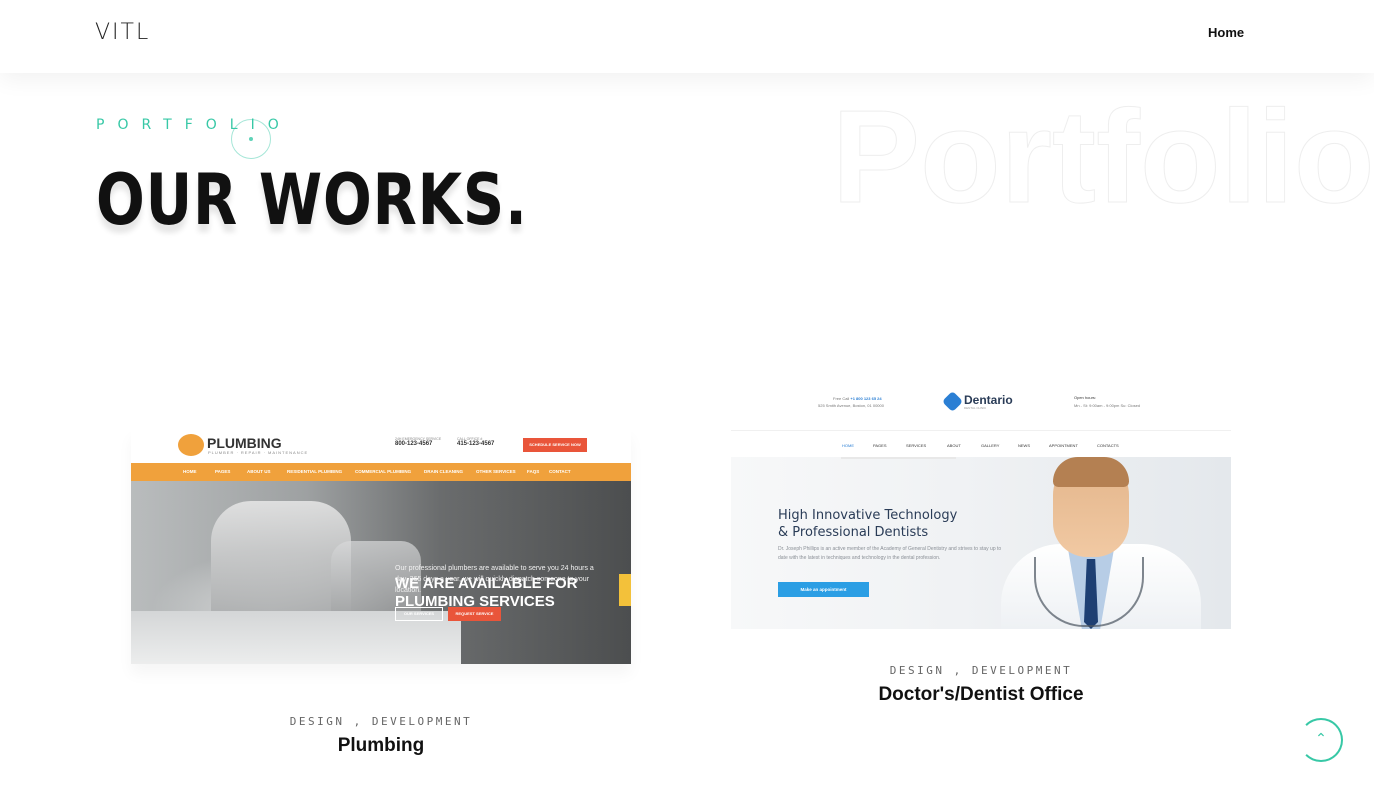  Describe the element at coordinates (851, 405) in the screenshot. I see `preview-address: 525 Smith Avenue, Boston, 01 00000` at that location.